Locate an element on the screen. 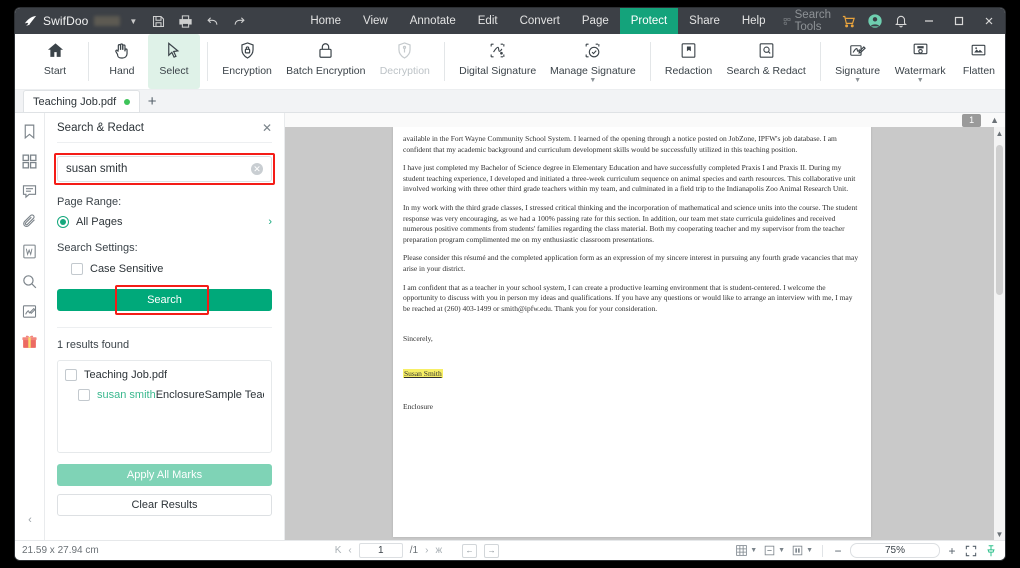 Image resolution: width=1020 pixels, height=568 pixels. chevron-right-icon: › is located at coordinates (270, 222).